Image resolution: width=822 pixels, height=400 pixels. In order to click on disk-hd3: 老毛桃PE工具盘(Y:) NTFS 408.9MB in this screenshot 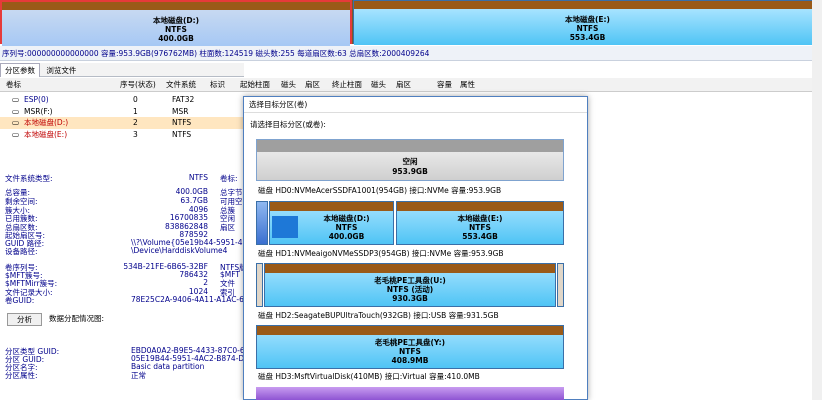, I will do `click(410, 347)`.